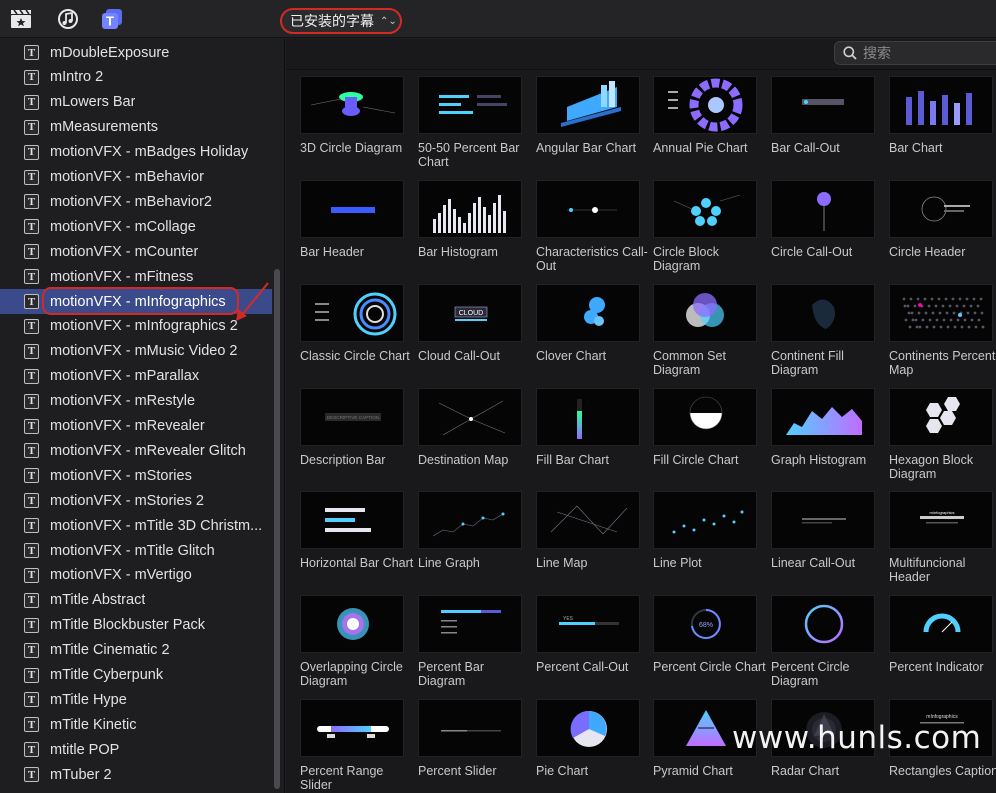  I want to click on sidebar-item: TmTuber 2, so click(136, 774).